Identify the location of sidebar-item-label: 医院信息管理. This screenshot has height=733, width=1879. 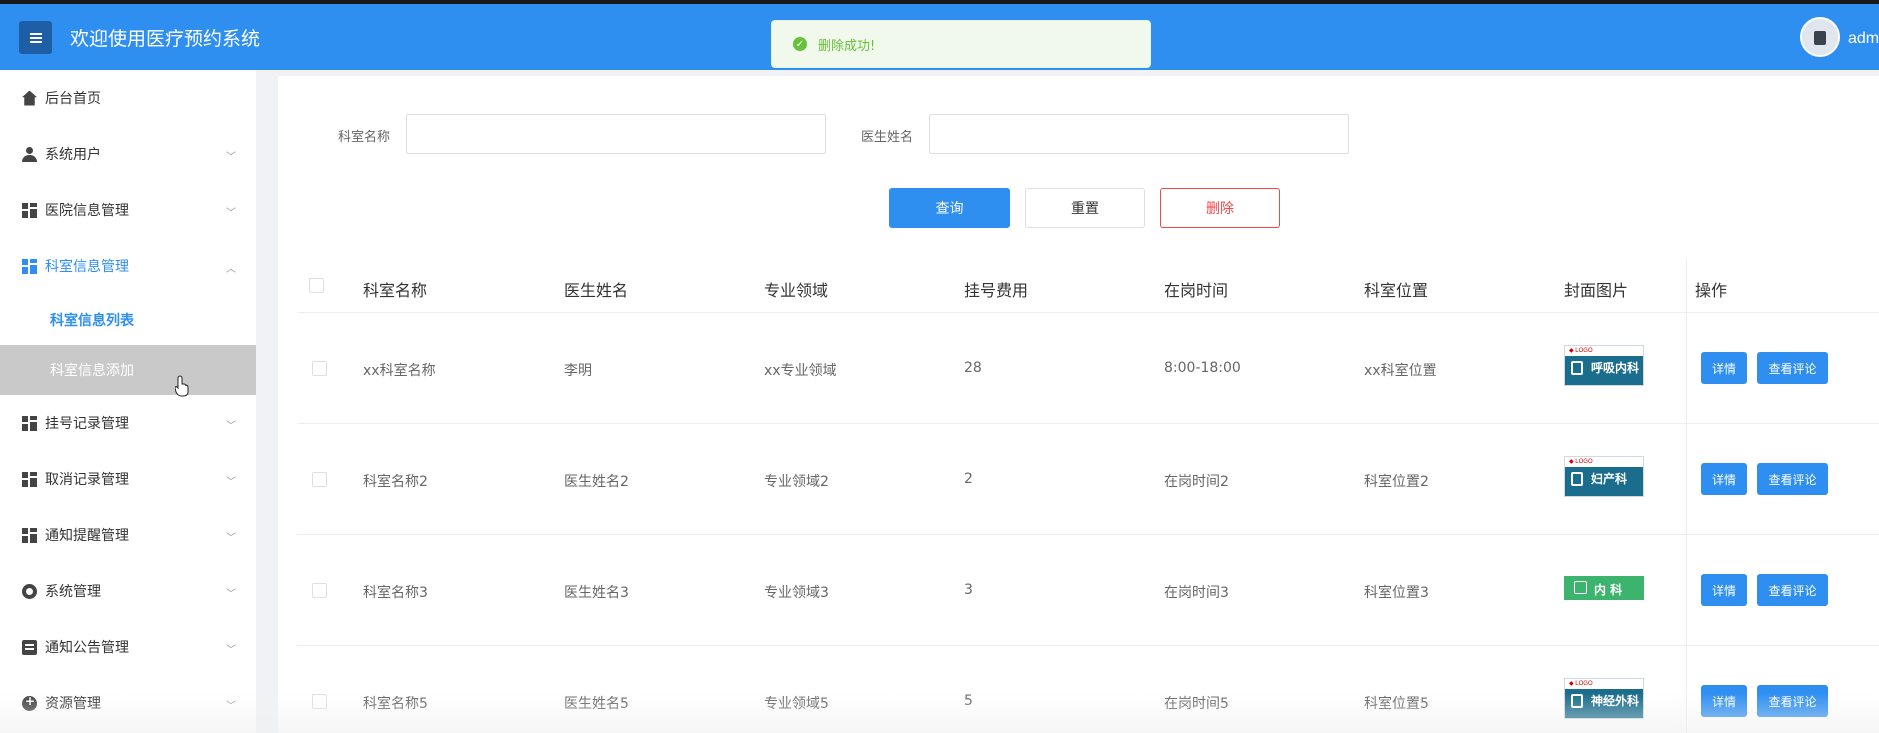
(87, 211).